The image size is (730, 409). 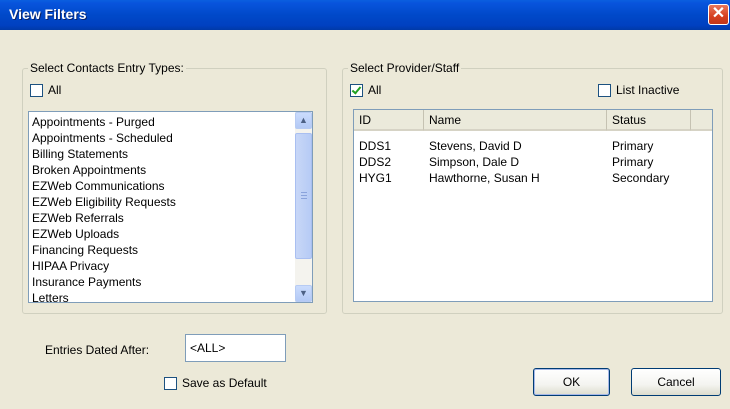 I want to click on provider-staff-legend: Select Provider/Staff, so click(x=405, y=68).